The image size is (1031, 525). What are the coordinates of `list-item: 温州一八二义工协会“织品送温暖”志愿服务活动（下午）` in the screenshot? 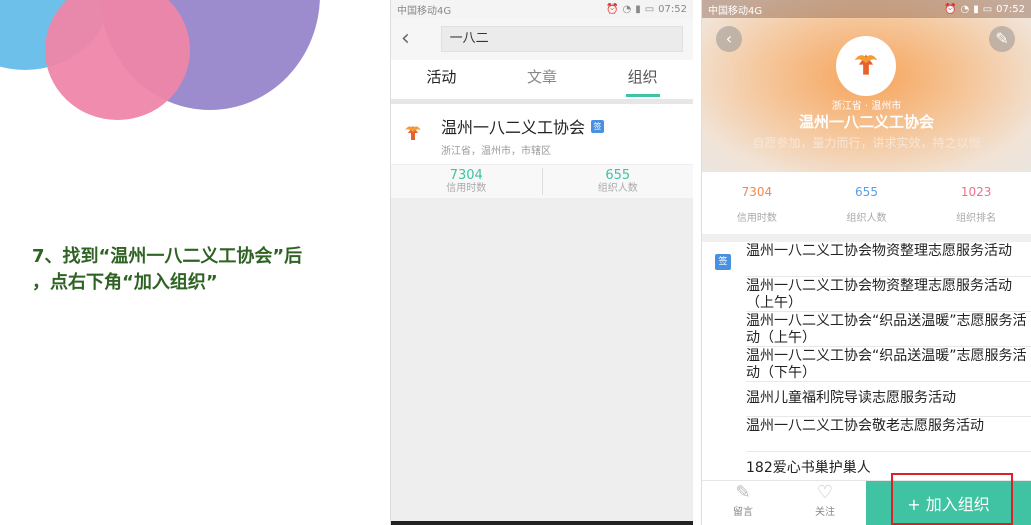 It's located at (888, 364).